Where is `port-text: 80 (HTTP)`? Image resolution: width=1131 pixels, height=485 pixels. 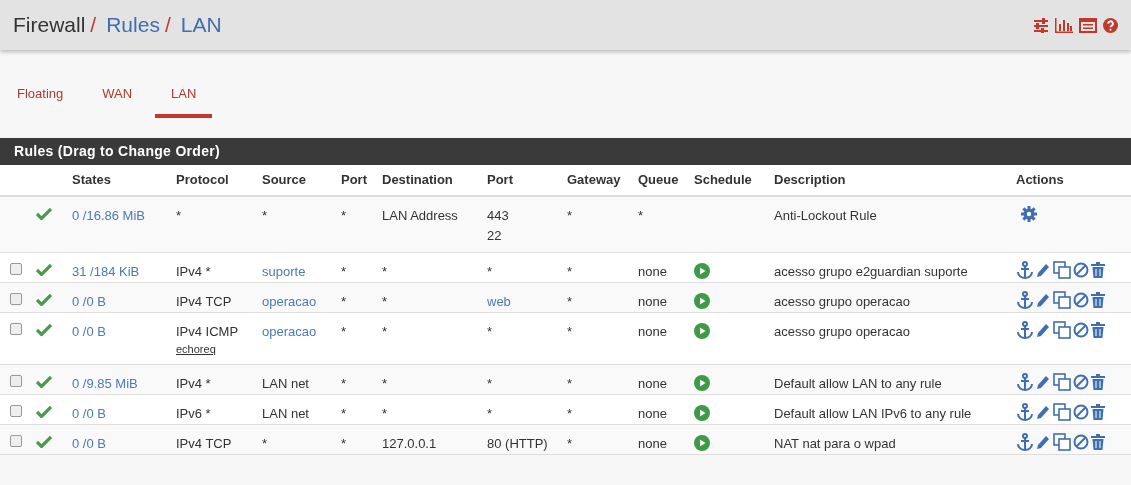
port-text: 80 (HTTP) is located at coordinates (517, 443).